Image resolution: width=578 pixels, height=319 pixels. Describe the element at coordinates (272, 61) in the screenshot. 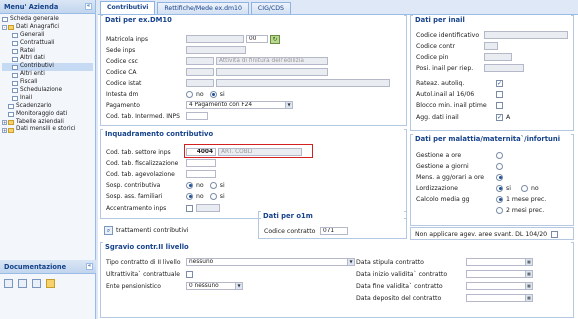

I see `csc-desc-input: Attività di finitura dell'edilizia` at that location.